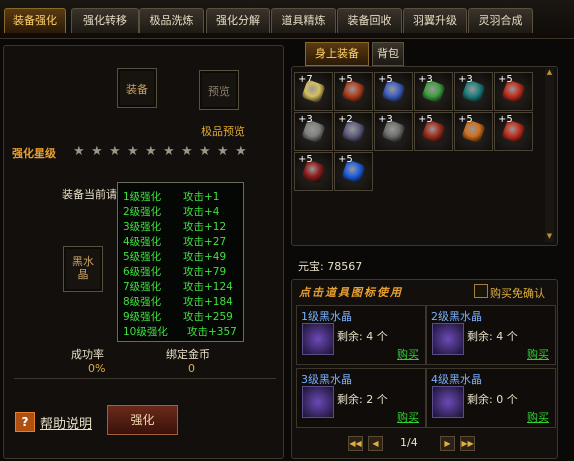 The image size is (574, 461). I want to click on tab-bar: 装备强化 强化转移 极品洗炼 强化分解 道具精炼 装备回收 羽翼升级 灵羽合成, so click(287, 19).